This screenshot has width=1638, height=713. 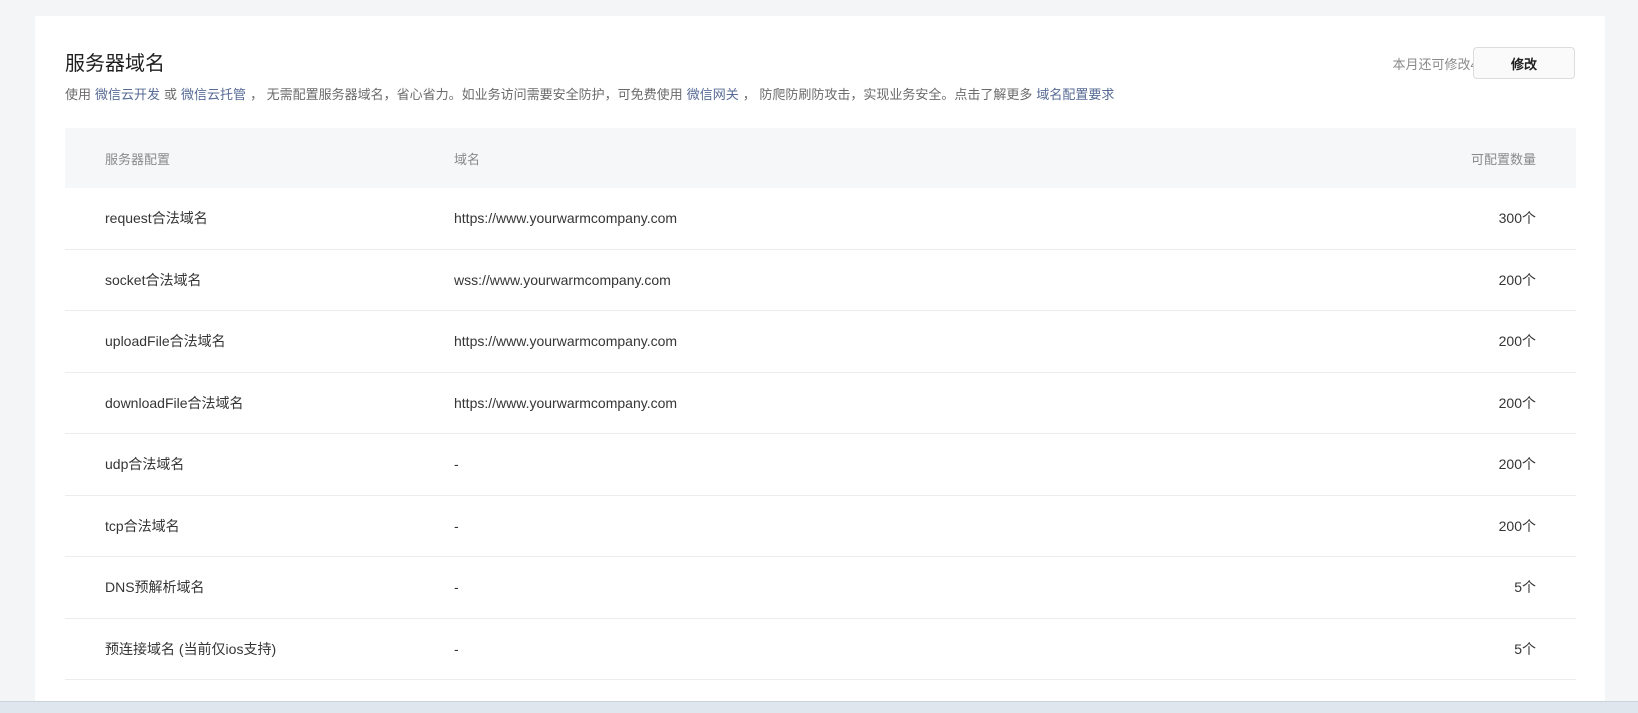 What do you see at coordinates (1524, 63) in the screenshot?
I see `modify-button: 修改` at bounding box center [1524, 63].